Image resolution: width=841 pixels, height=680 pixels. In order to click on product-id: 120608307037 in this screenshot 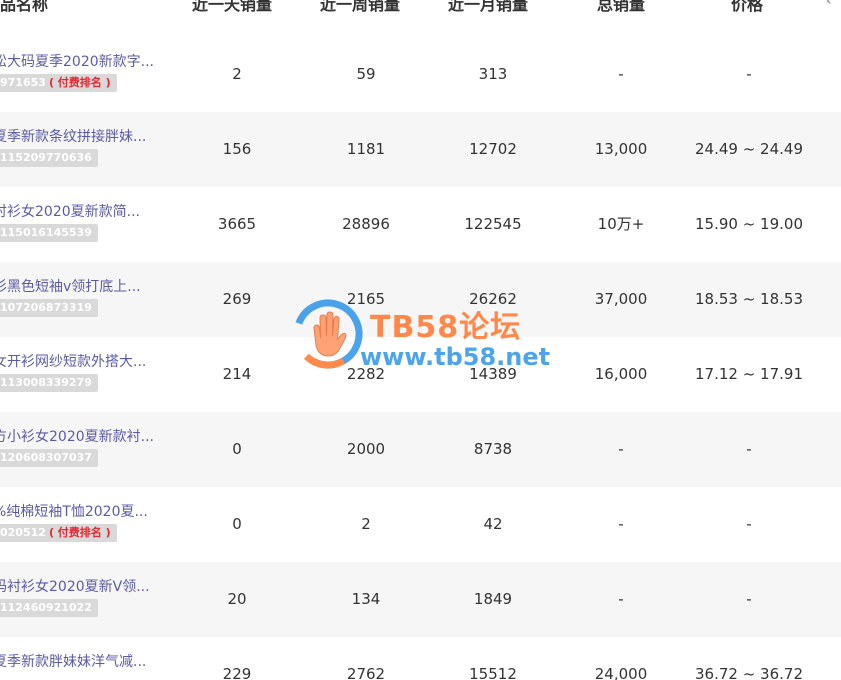, I will do `click(46, 457)`.